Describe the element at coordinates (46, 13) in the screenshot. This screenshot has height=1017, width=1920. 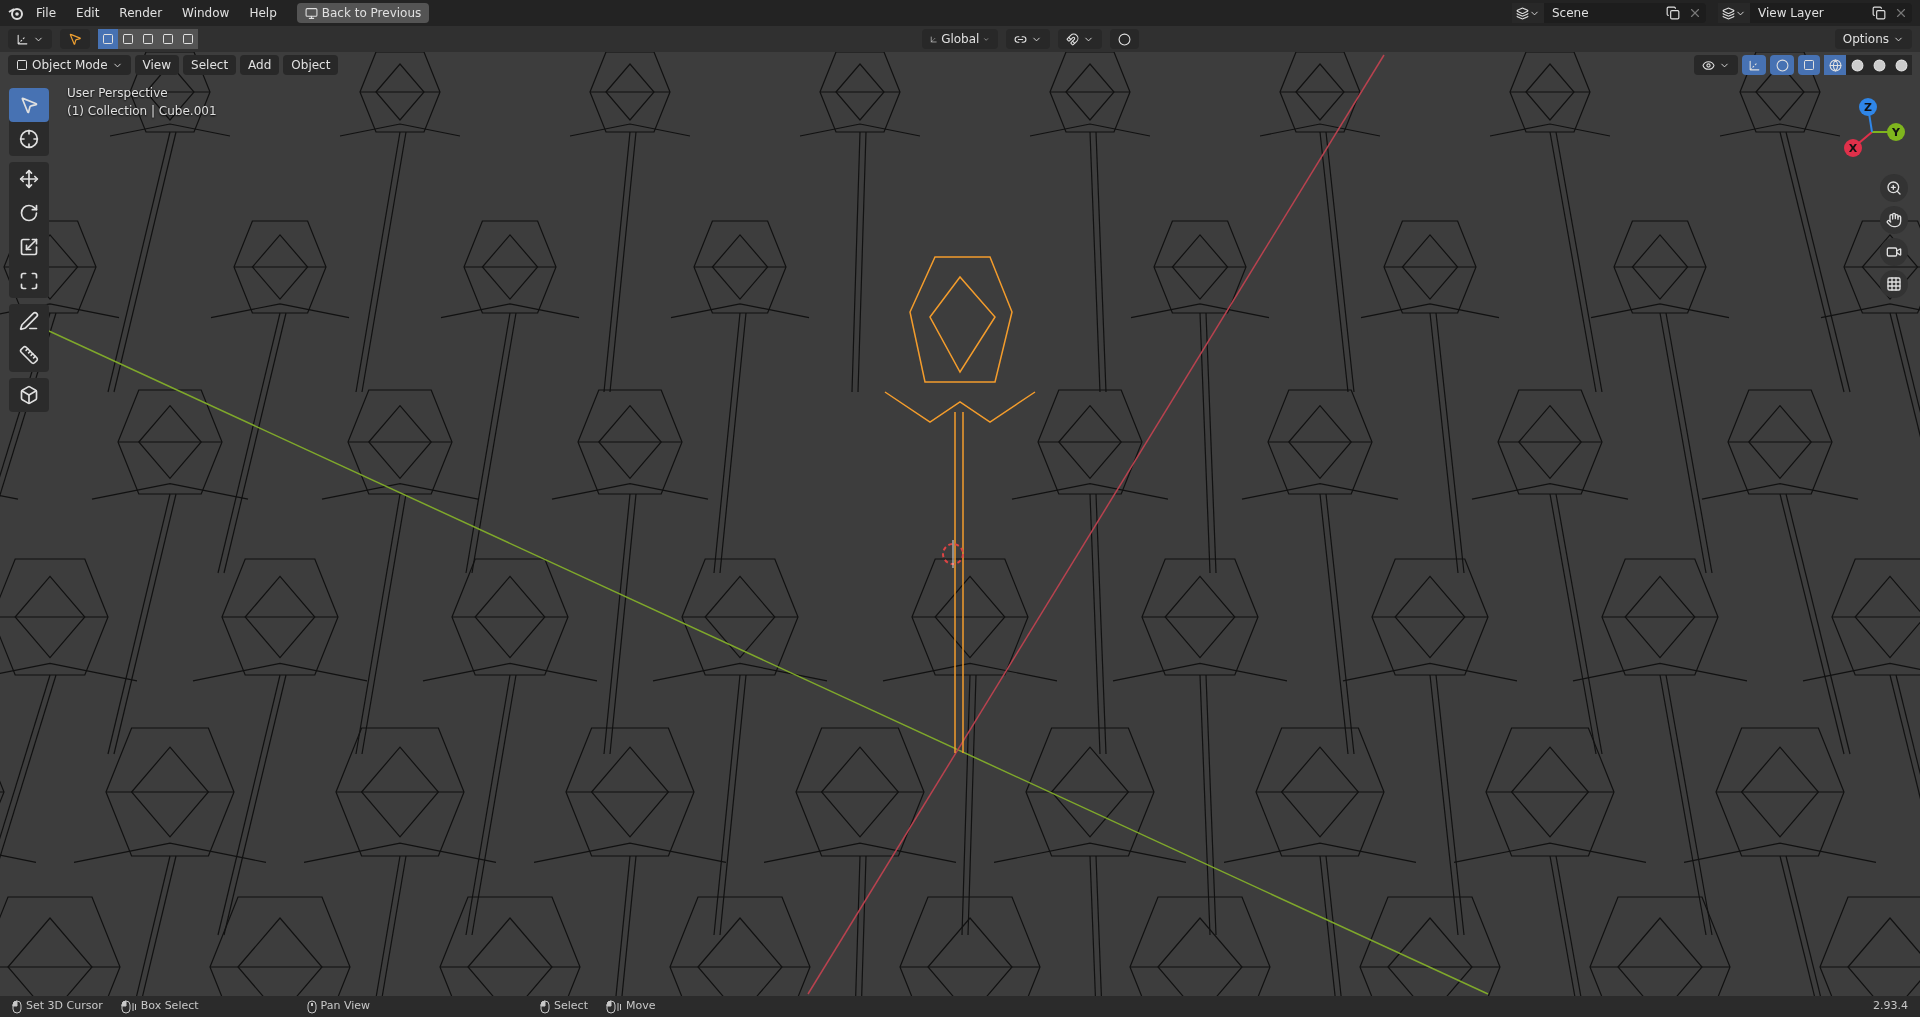
I see `menu-item: File` at that location.